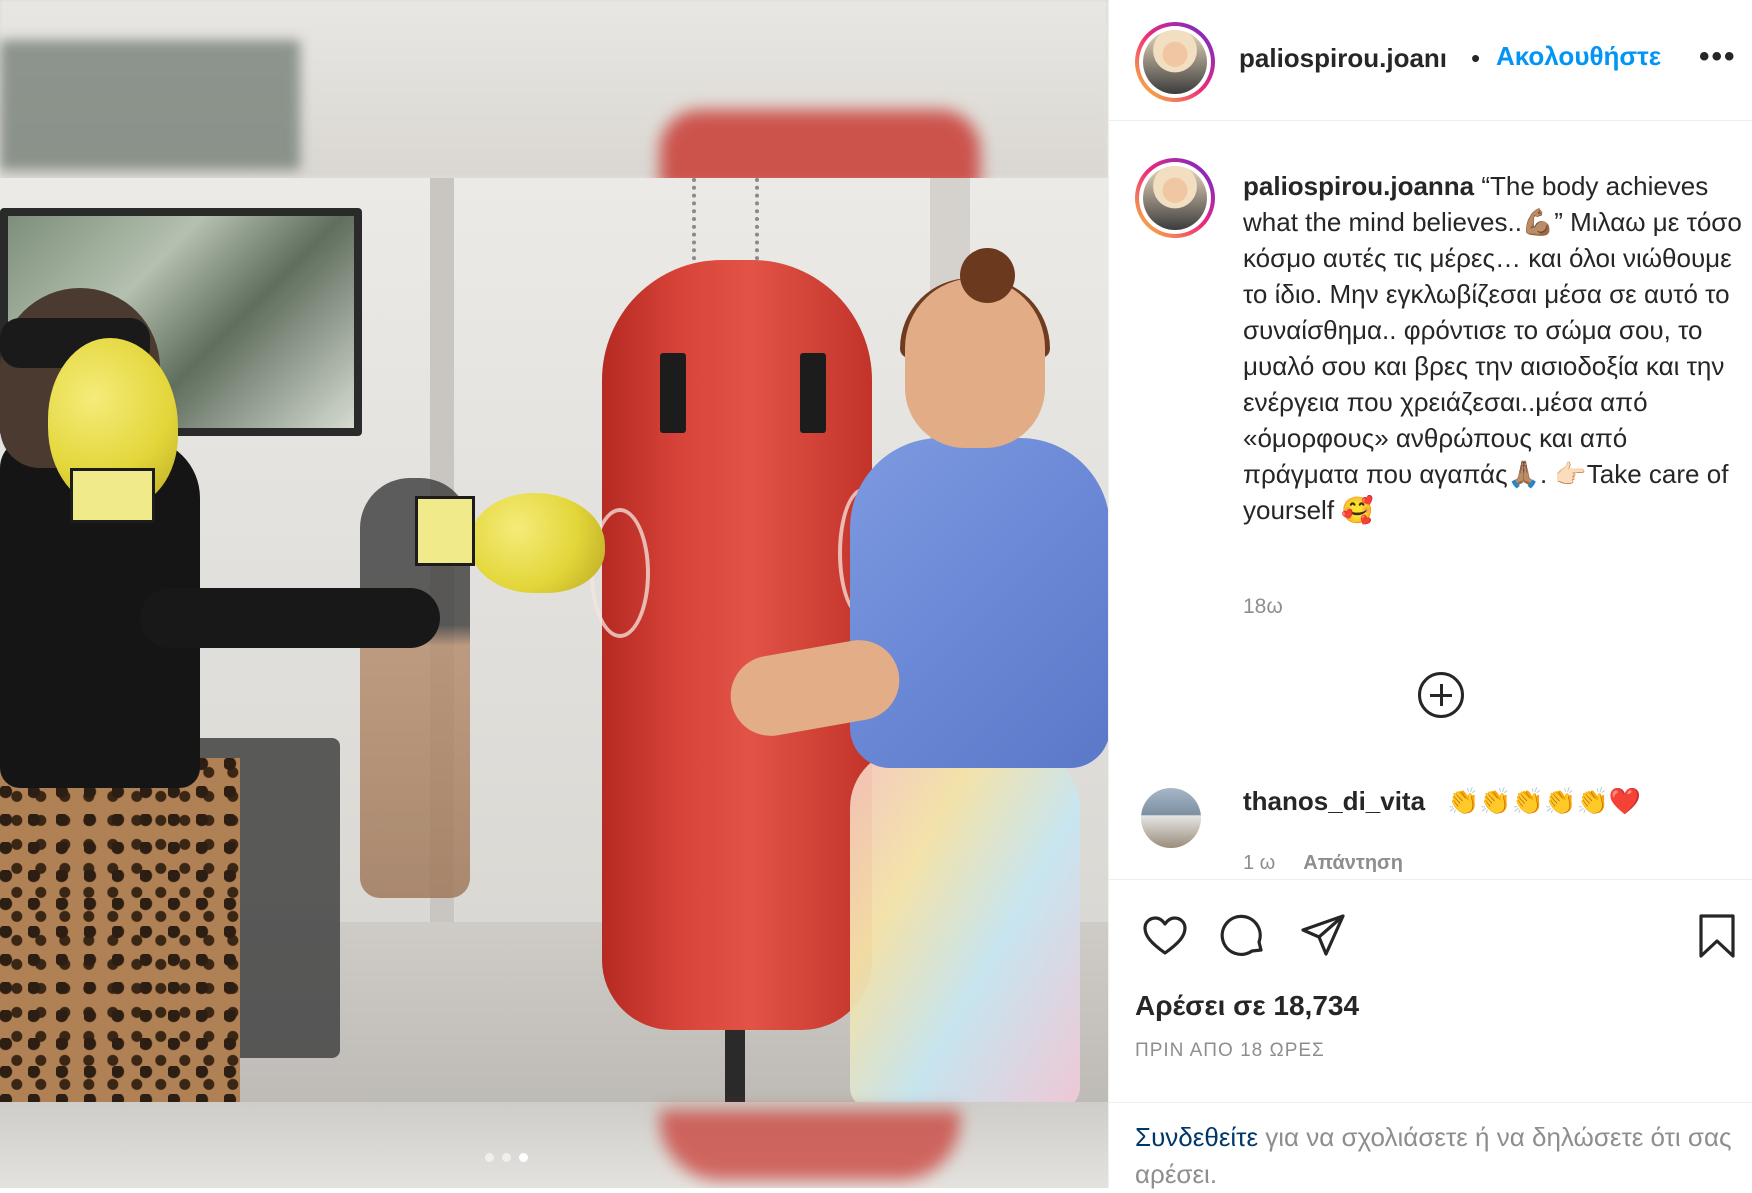 The image size is (1752, 1193). I want to click on follow-button: Ακολουθήστε, so click(1578, 56).